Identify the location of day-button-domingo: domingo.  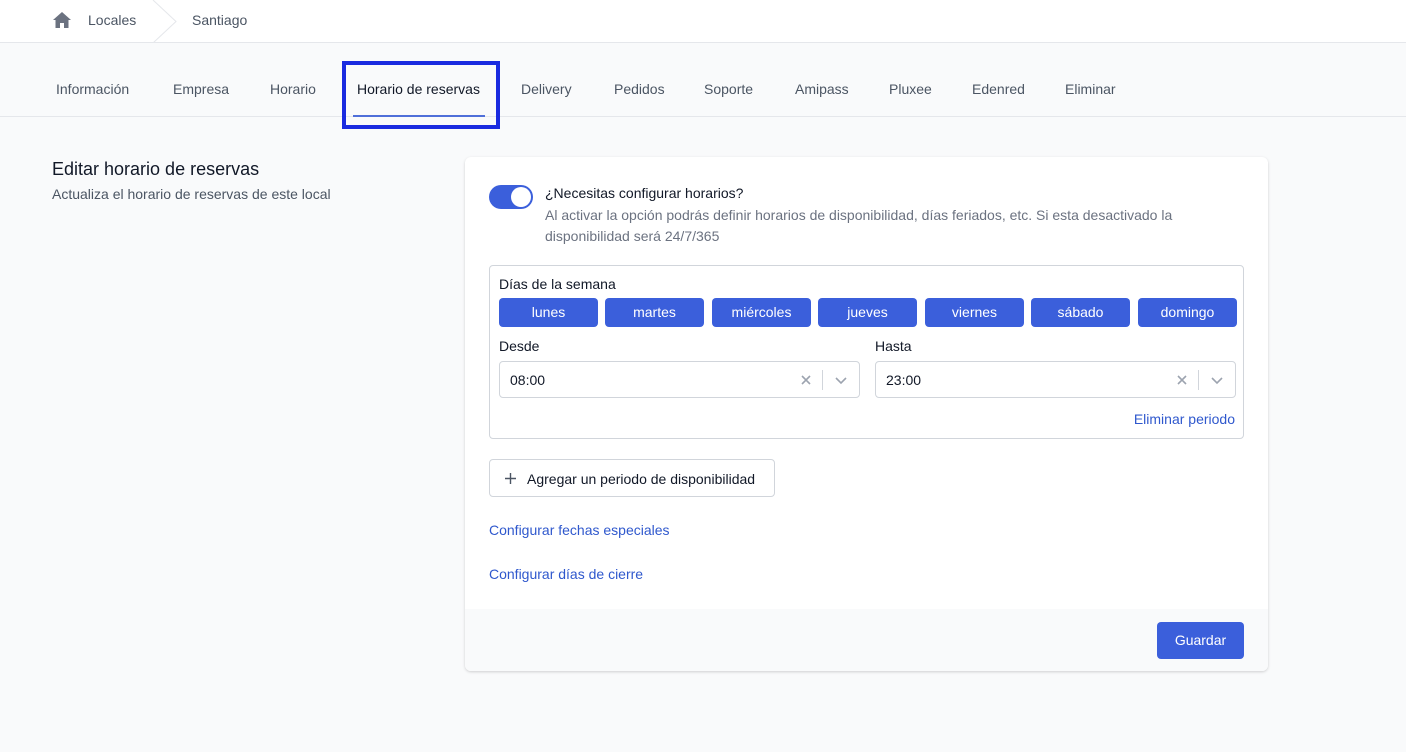
(1187, 312).